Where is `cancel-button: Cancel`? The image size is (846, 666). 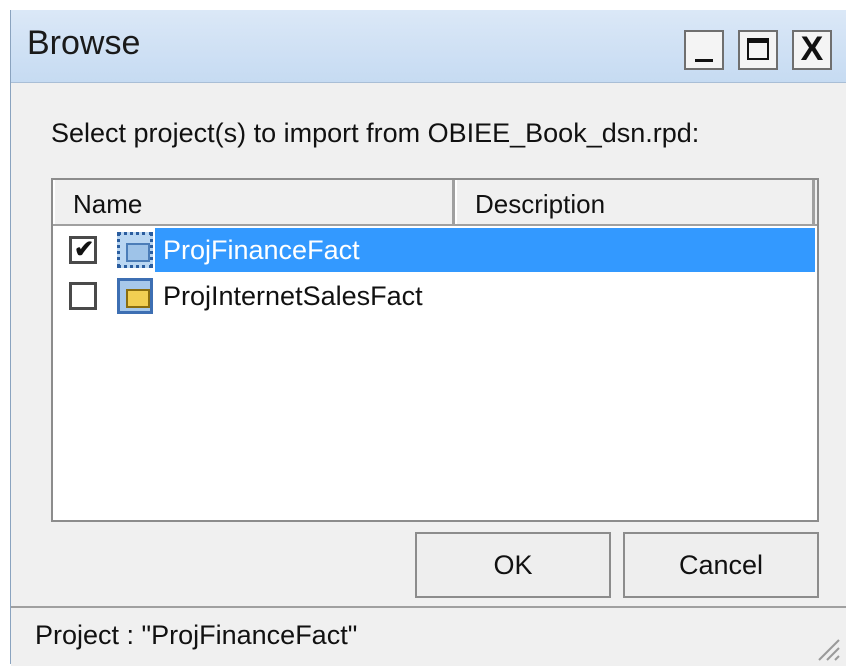 cancel-button: Cancel is located at coordinates (721, 565).